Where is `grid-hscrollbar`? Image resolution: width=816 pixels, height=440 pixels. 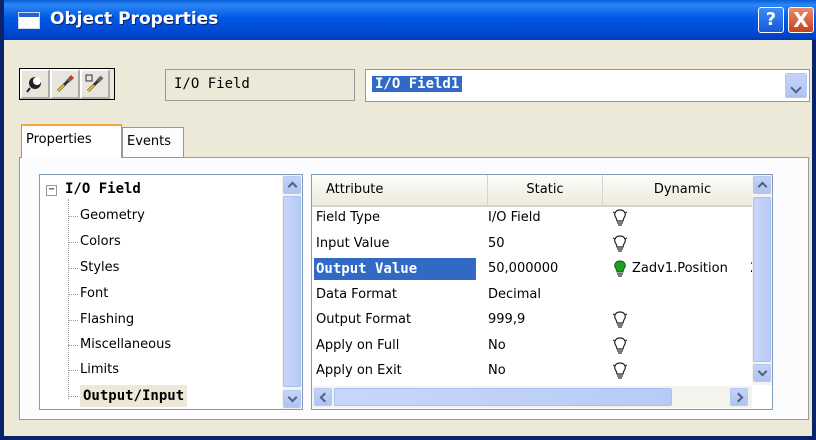
grid-hscrollbar is located at coordinates (532, 397).